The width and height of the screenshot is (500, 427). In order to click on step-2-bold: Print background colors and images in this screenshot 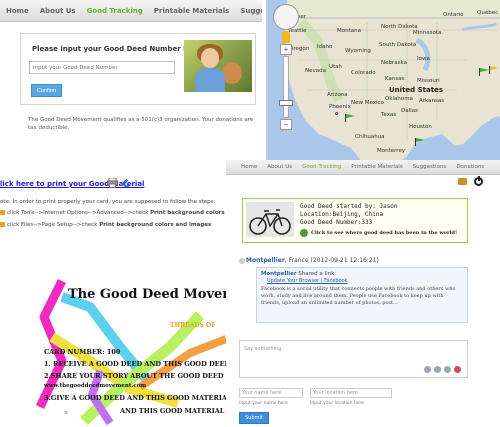, I will do `click(155, 225)`.